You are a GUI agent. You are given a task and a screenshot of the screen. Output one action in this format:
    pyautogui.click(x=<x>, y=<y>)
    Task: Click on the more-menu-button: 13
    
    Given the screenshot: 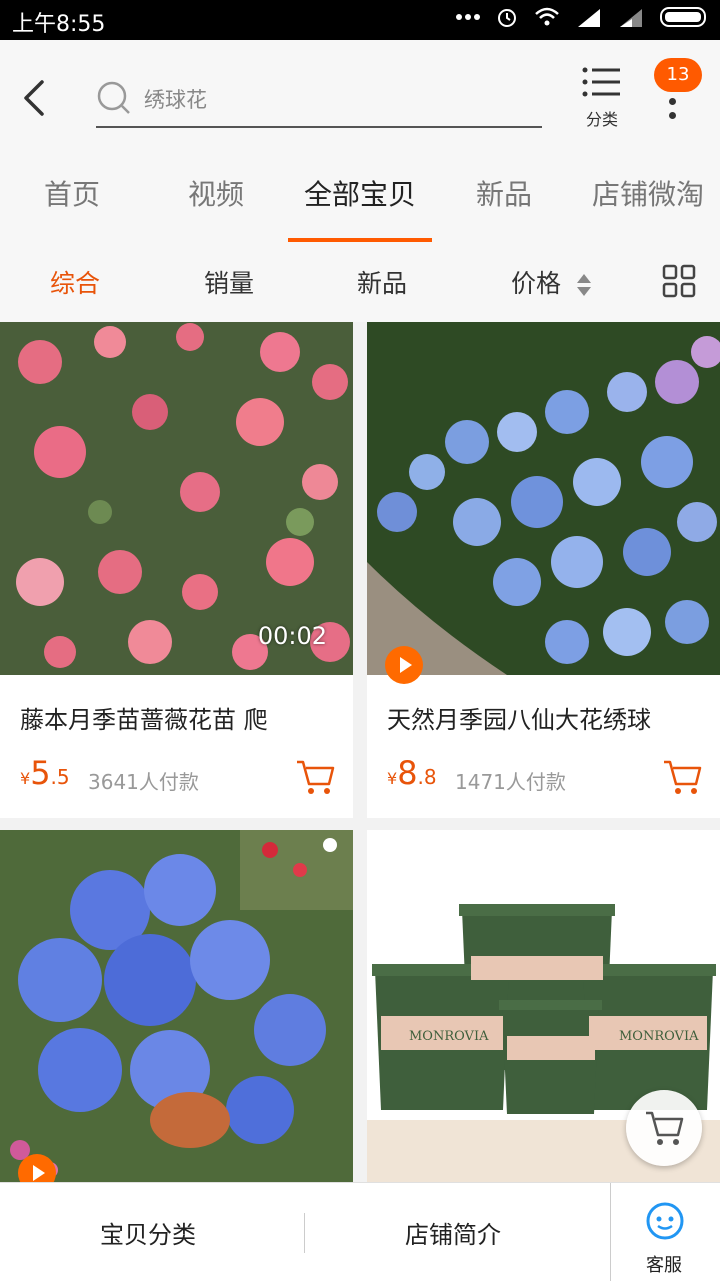 What is the action you would take?
    pyautogui.click(x=678, y=98)
    